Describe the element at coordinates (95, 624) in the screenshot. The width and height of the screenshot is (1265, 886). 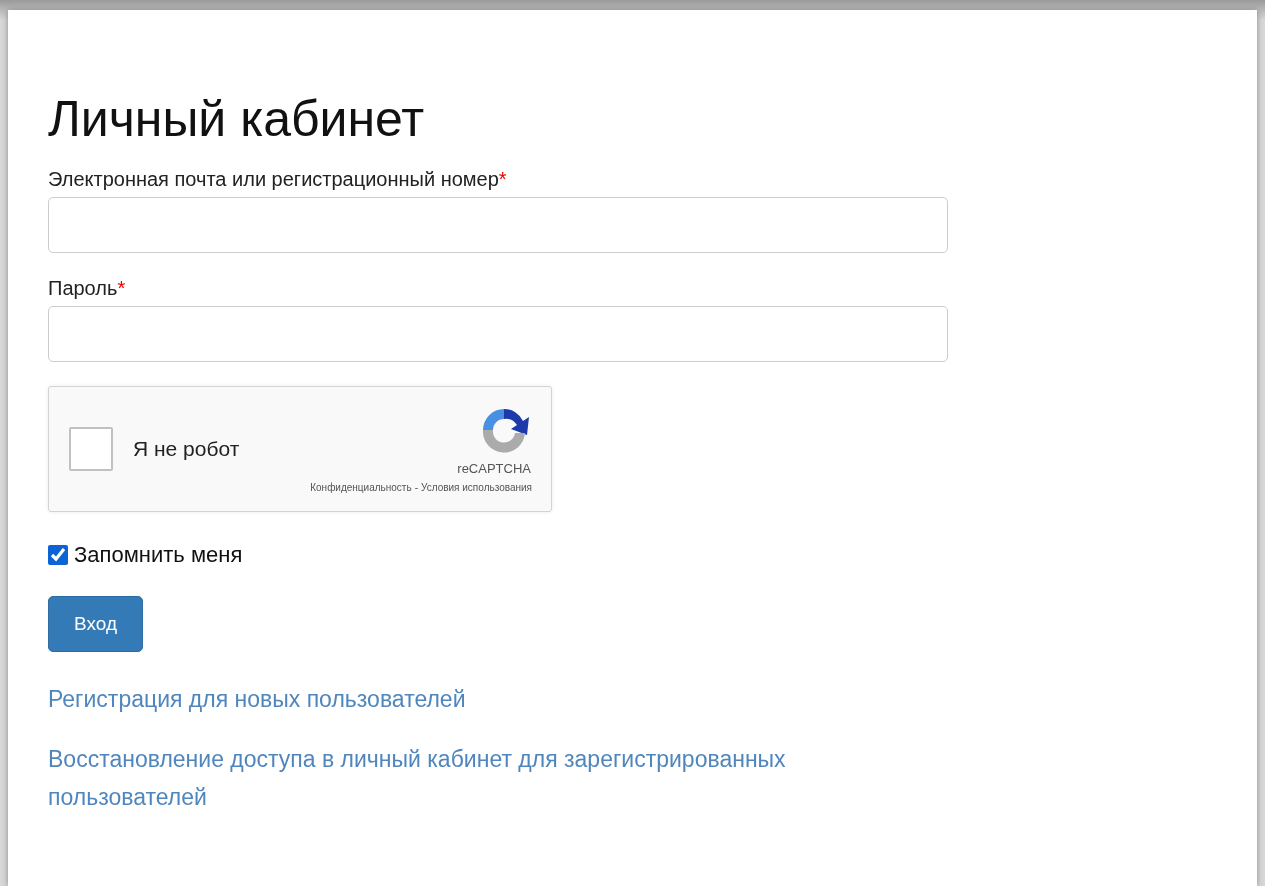
I see `login-button: Вход` at that location.